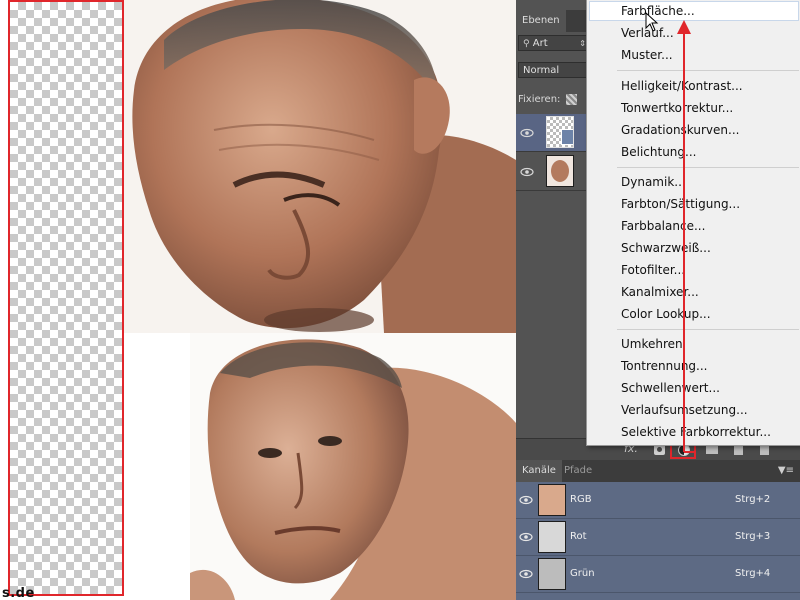  What do you see at coordinates (712, 449) in the screenshot?
I see `new-group-icon` at bounding box center [712, 449].